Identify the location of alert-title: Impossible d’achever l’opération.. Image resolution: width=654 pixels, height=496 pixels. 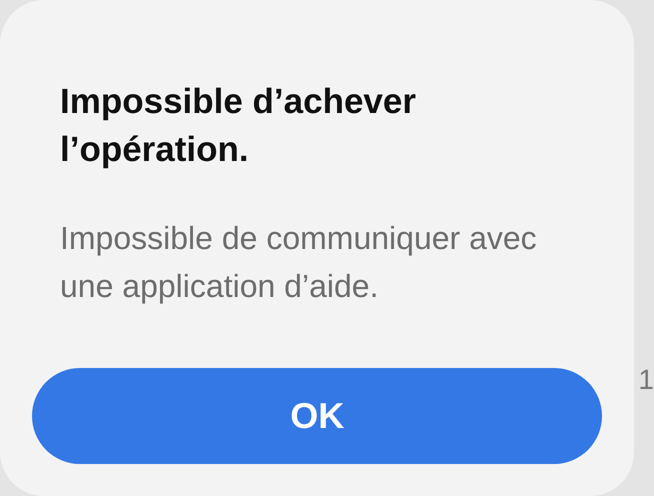
(238, 126).